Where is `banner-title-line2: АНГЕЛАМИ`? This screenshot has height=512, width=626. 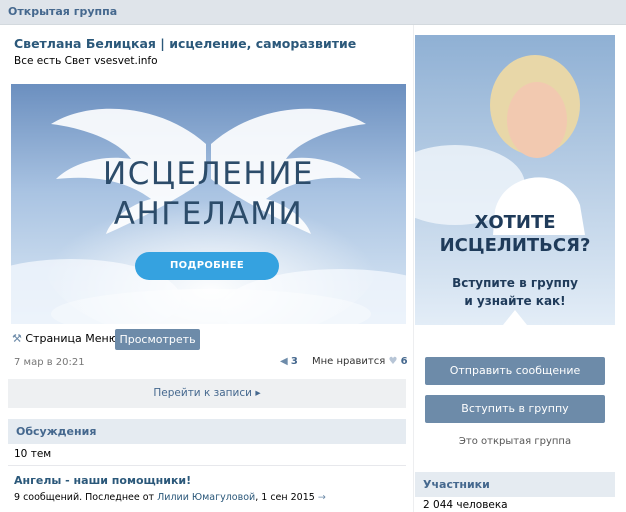
banner-title-line2: АНГЕЛАМИ is located at coordinates (208, 214).